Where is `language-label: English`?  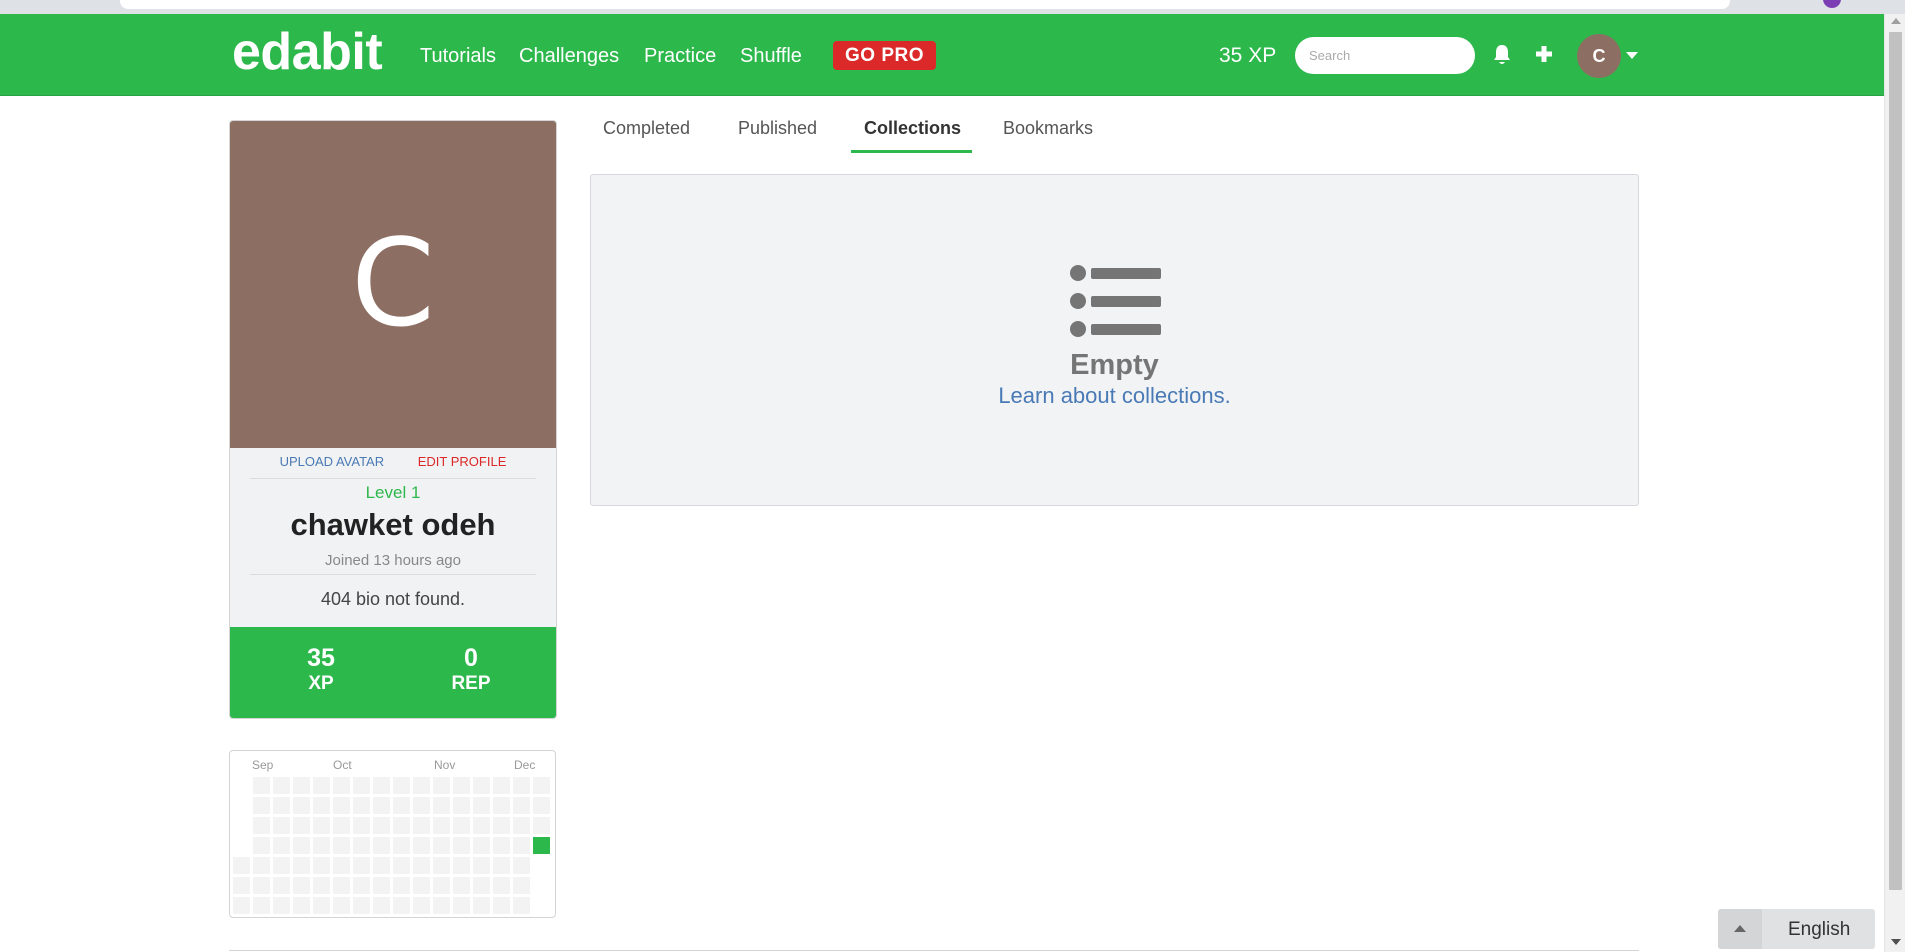 language-label: English is located at coordinates (1819, 929).